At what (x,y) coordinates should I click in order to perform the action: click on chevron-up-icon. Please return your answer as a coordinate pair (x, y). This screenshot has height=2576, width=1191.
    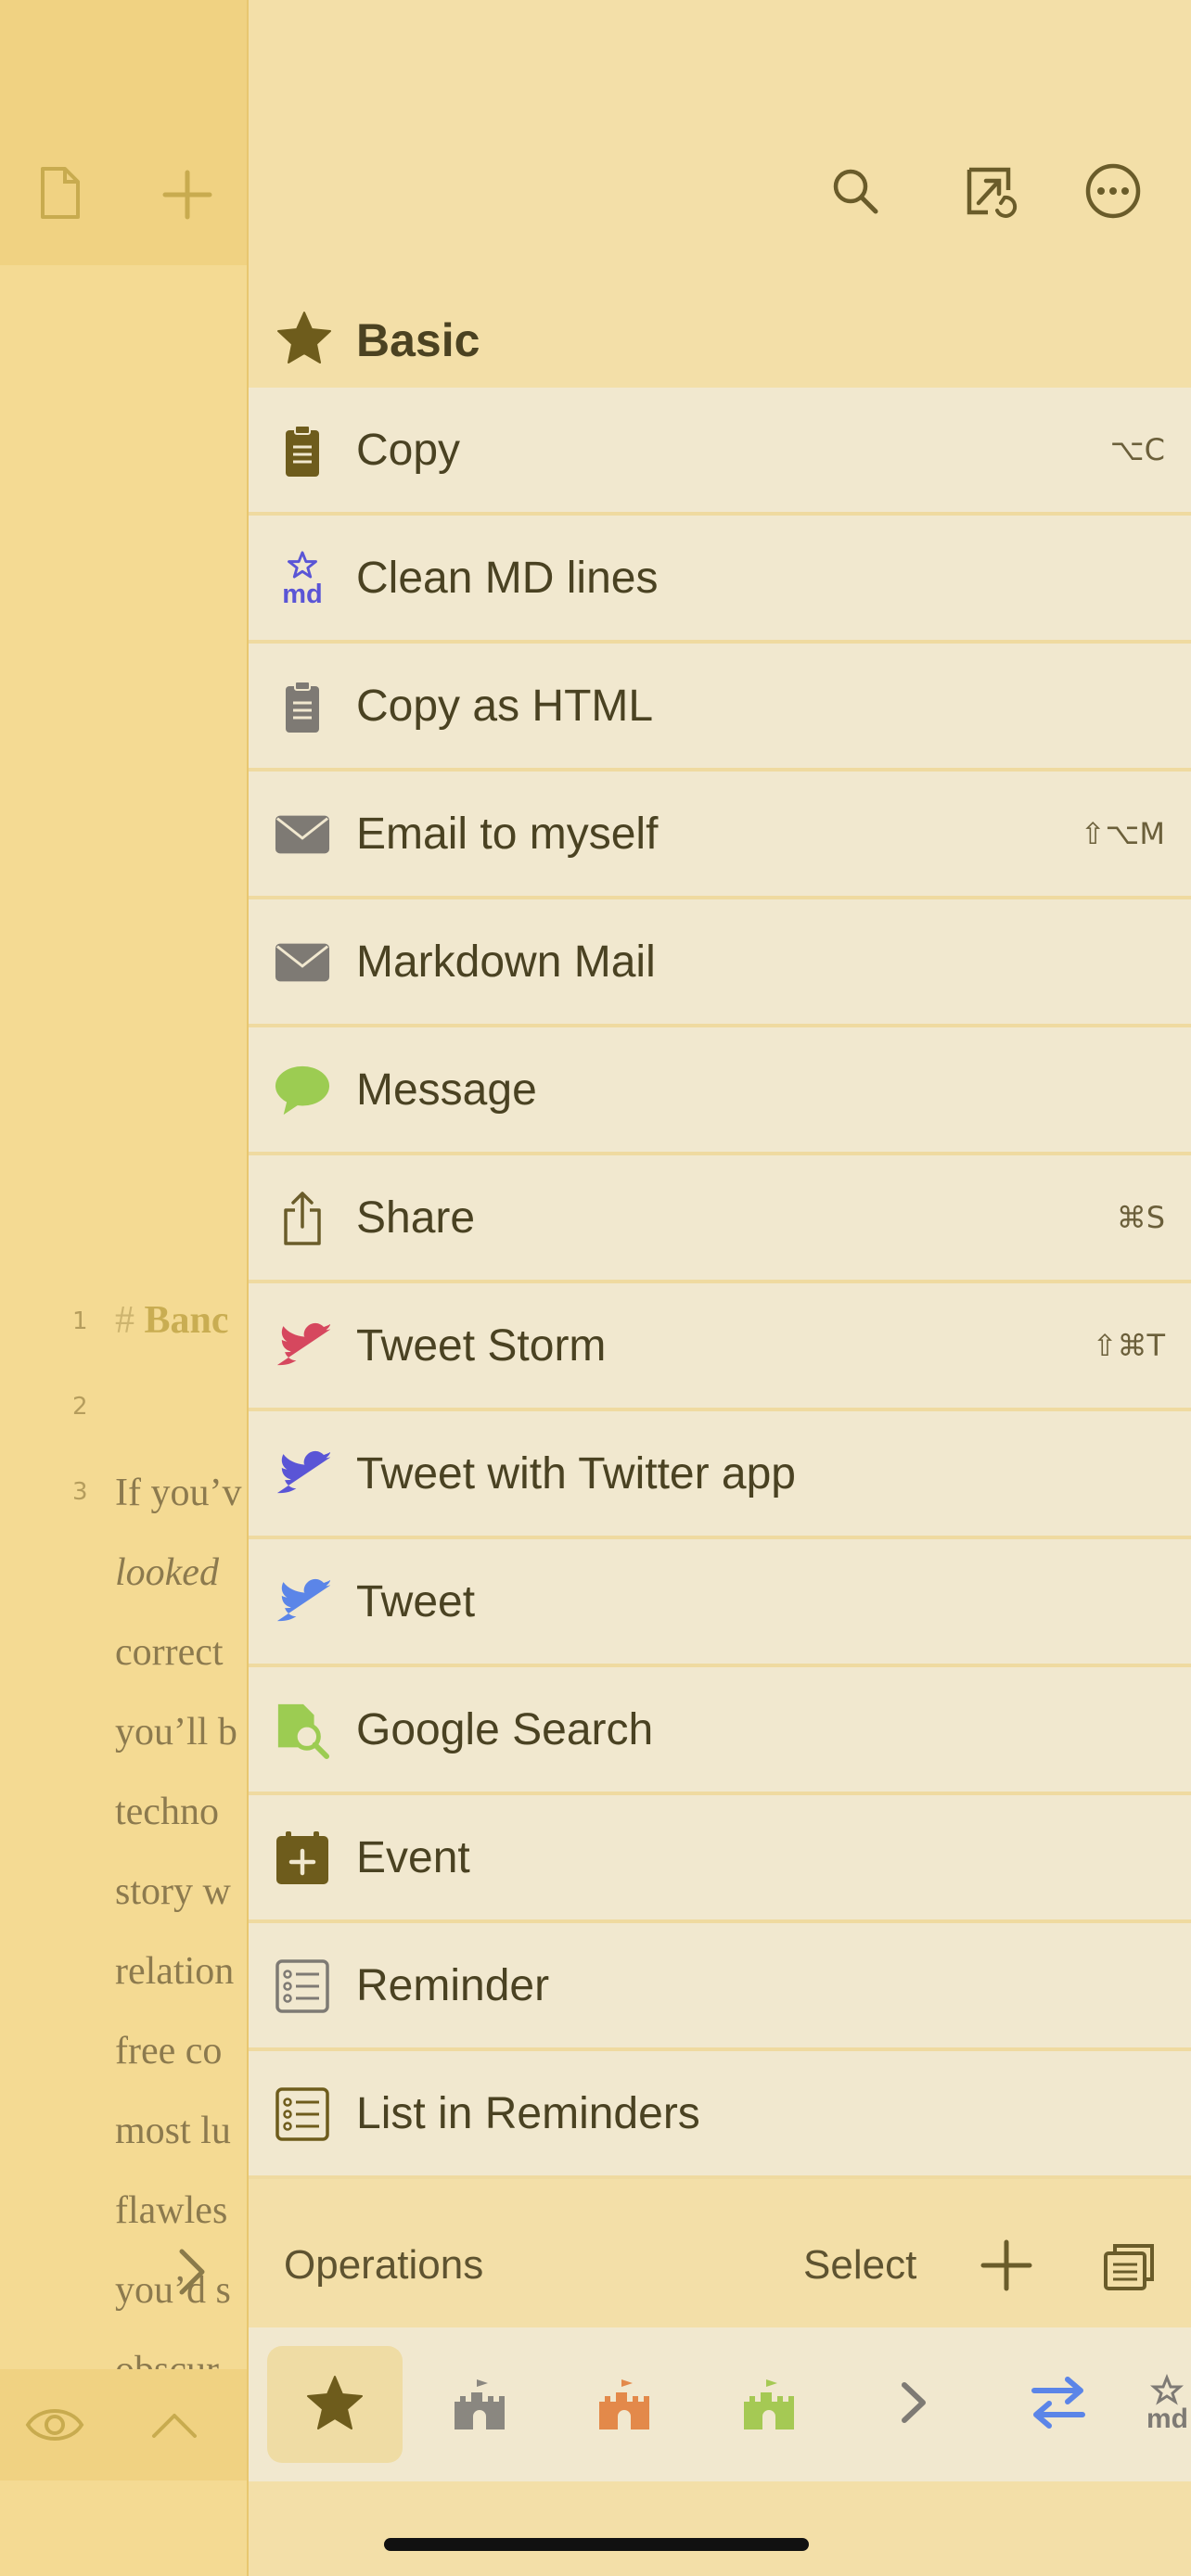
    Looking at the image, I should click on (174, 2427).